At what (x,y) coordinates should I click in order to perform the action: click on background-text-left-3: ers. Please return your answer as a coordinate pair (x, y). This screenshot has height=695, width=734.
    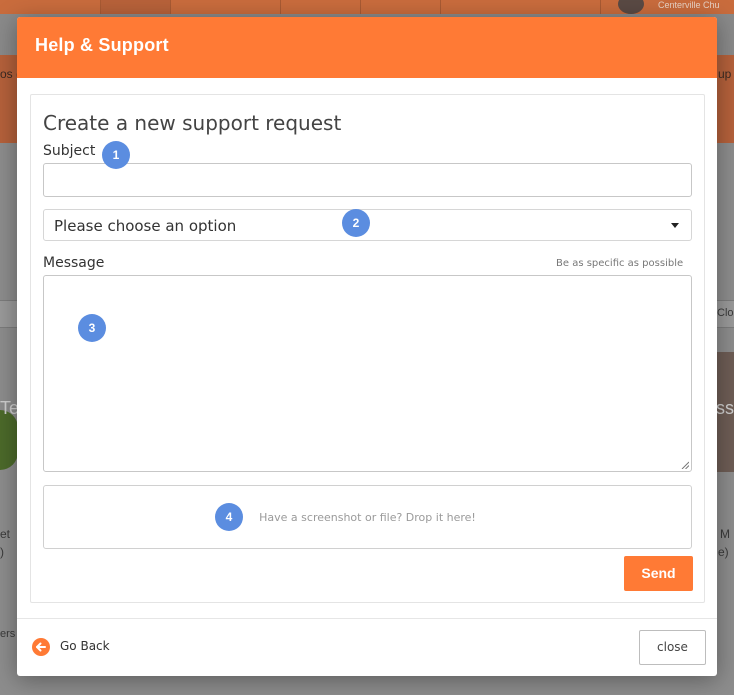
    Looking at the image, I should click on (8, 634).